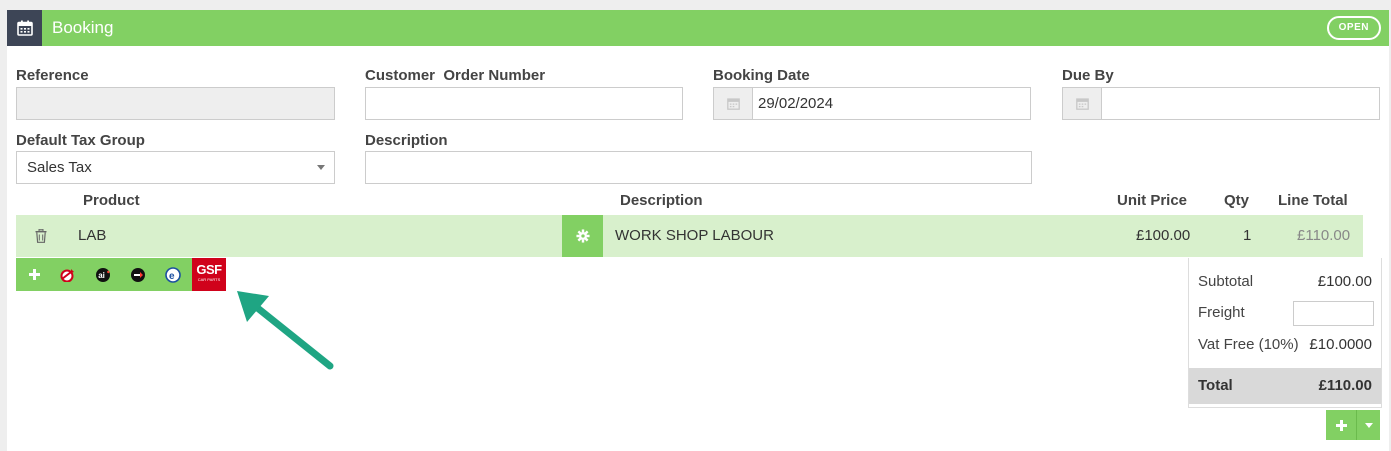 This screenshot has width=1391, height=451. What do you see at coordinates (41, 238) in the screenshot?
I see `trash-icon` at bounding box center [41, 238].